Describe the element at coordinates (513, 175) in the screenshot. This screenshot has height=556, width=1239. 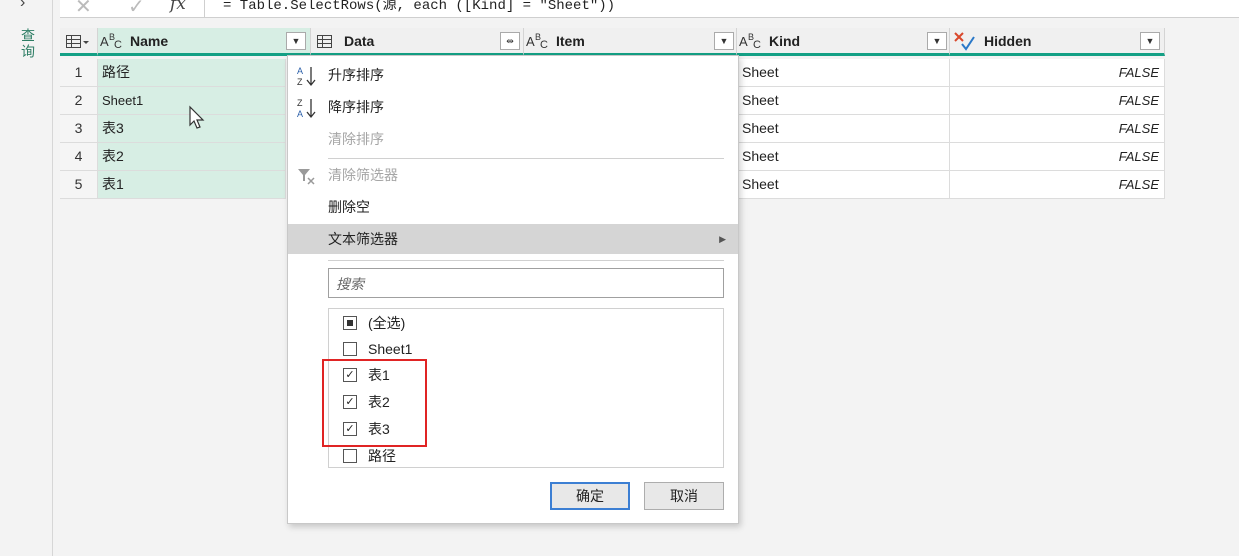
I see `clear-filter-item: 清除筛选器` at that location.